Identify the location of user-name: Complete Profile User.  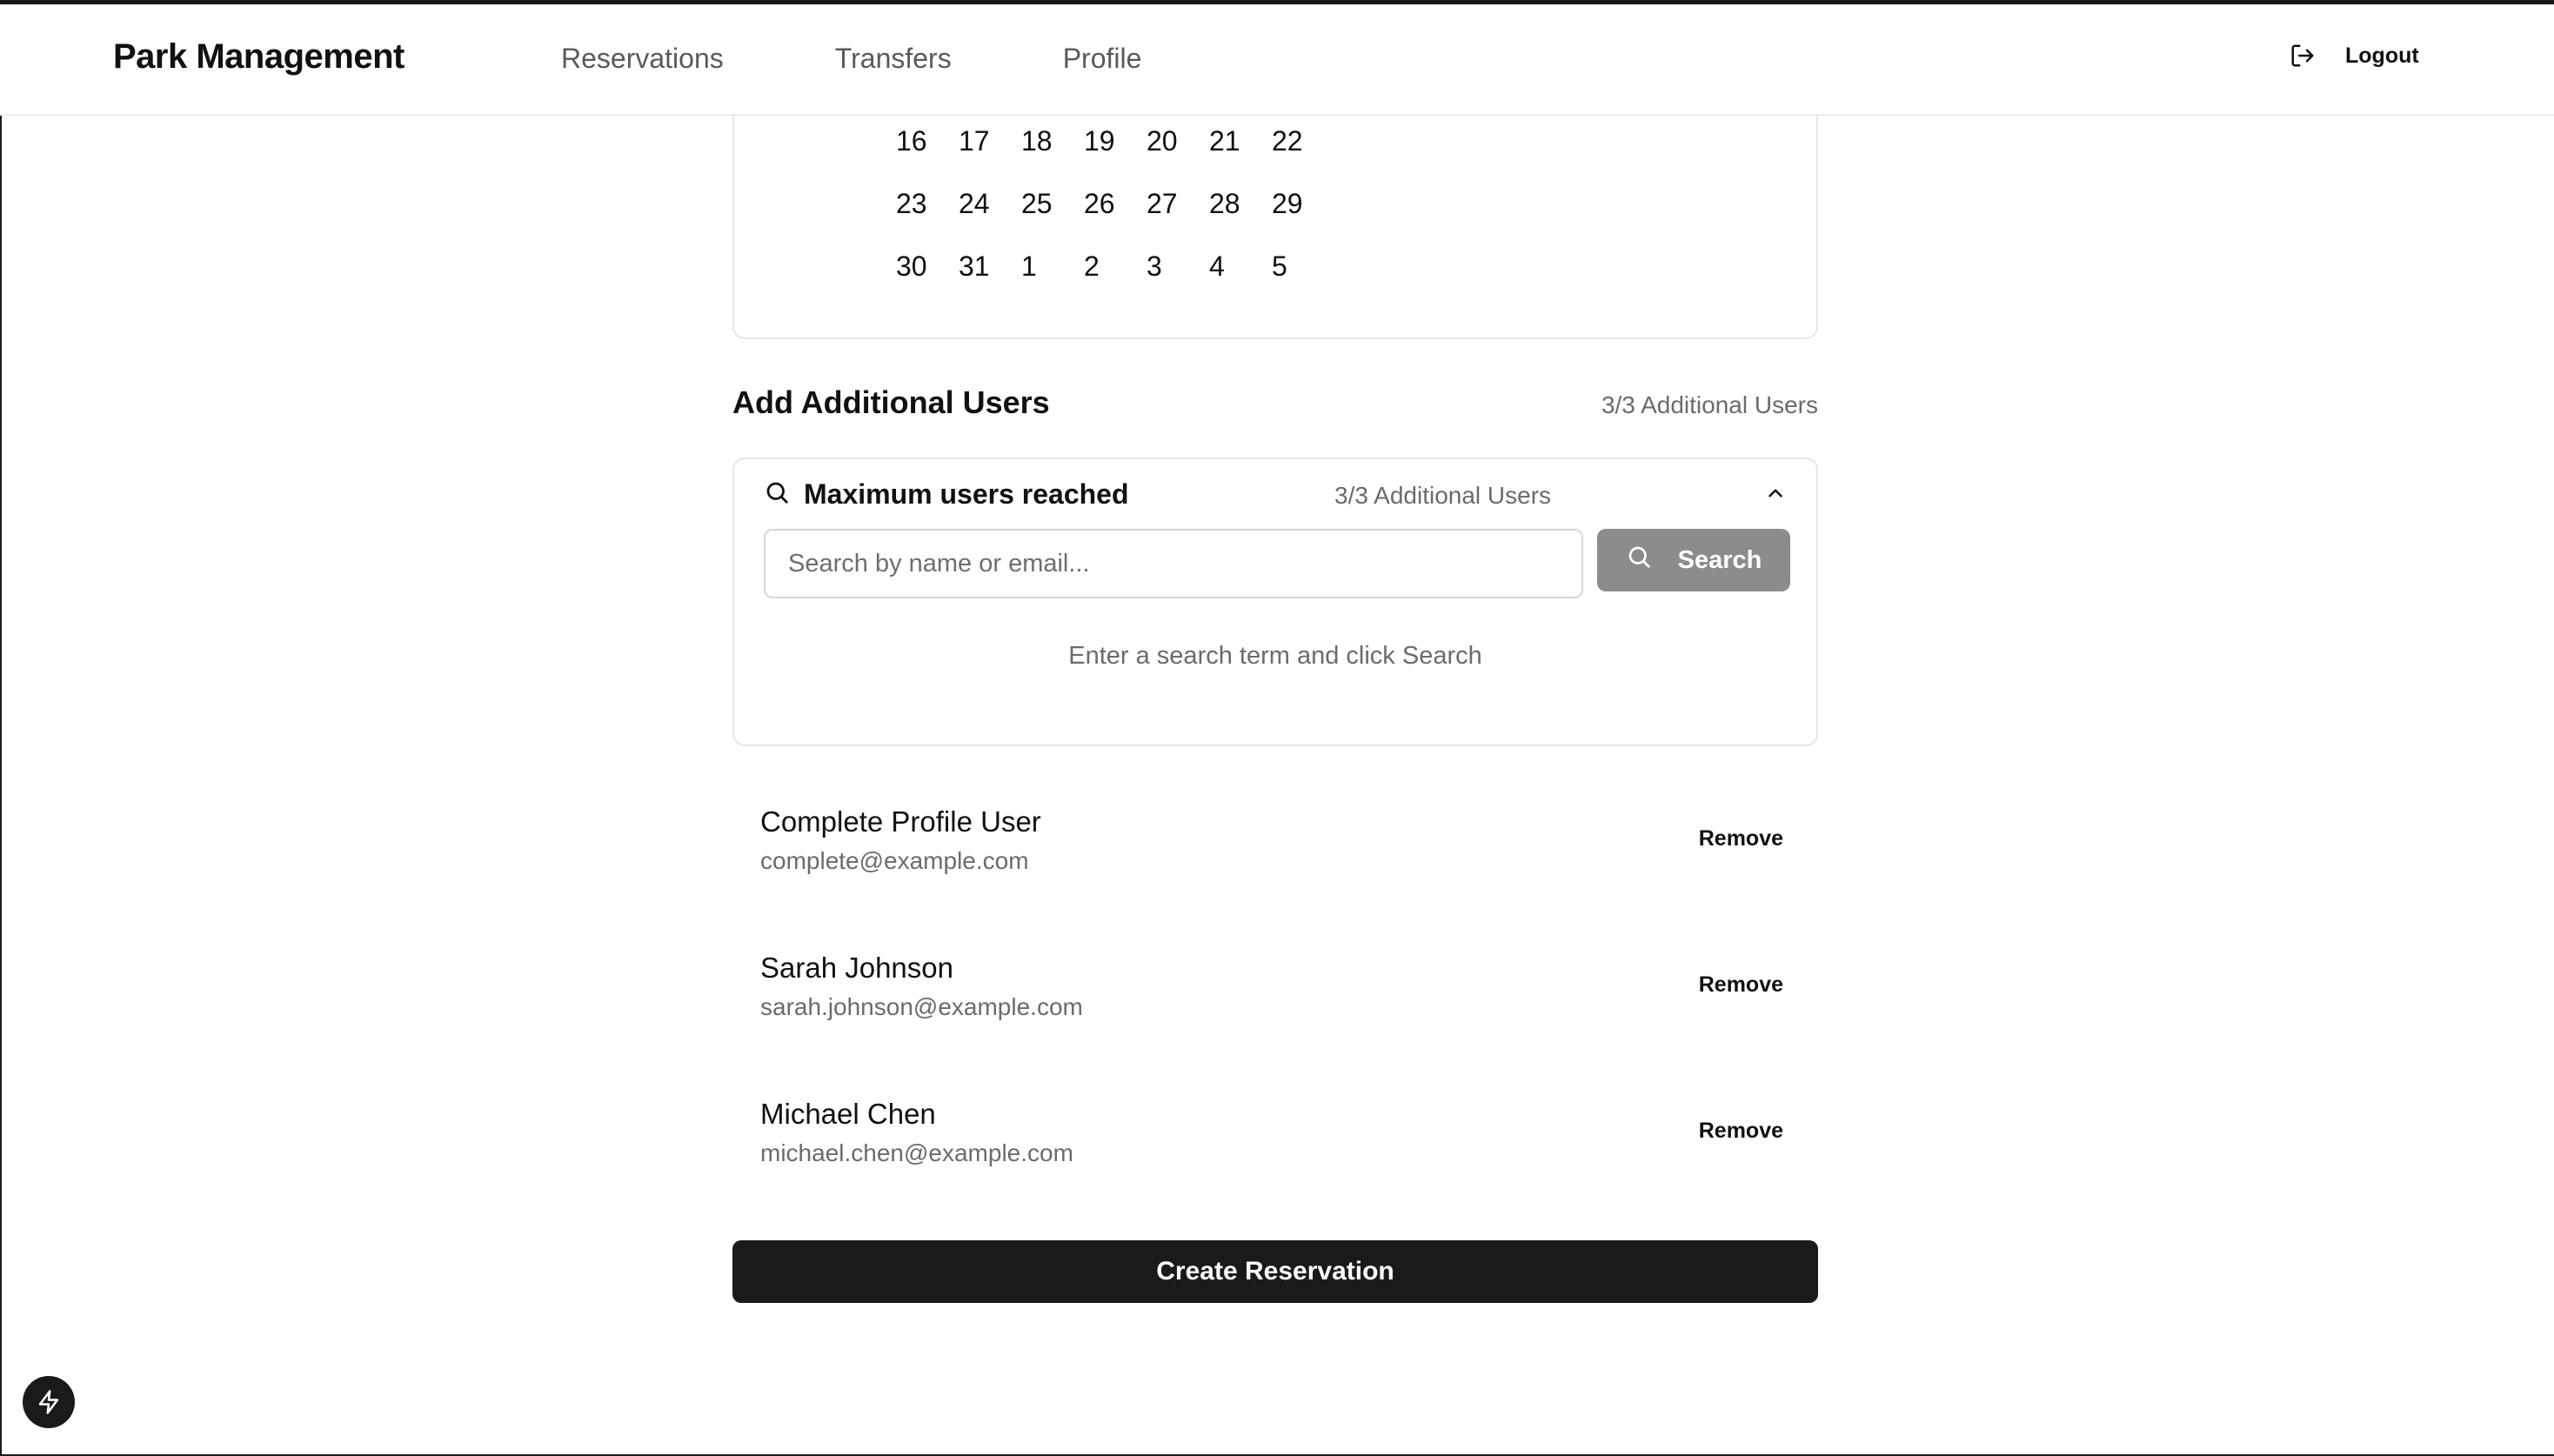
(900, 821).